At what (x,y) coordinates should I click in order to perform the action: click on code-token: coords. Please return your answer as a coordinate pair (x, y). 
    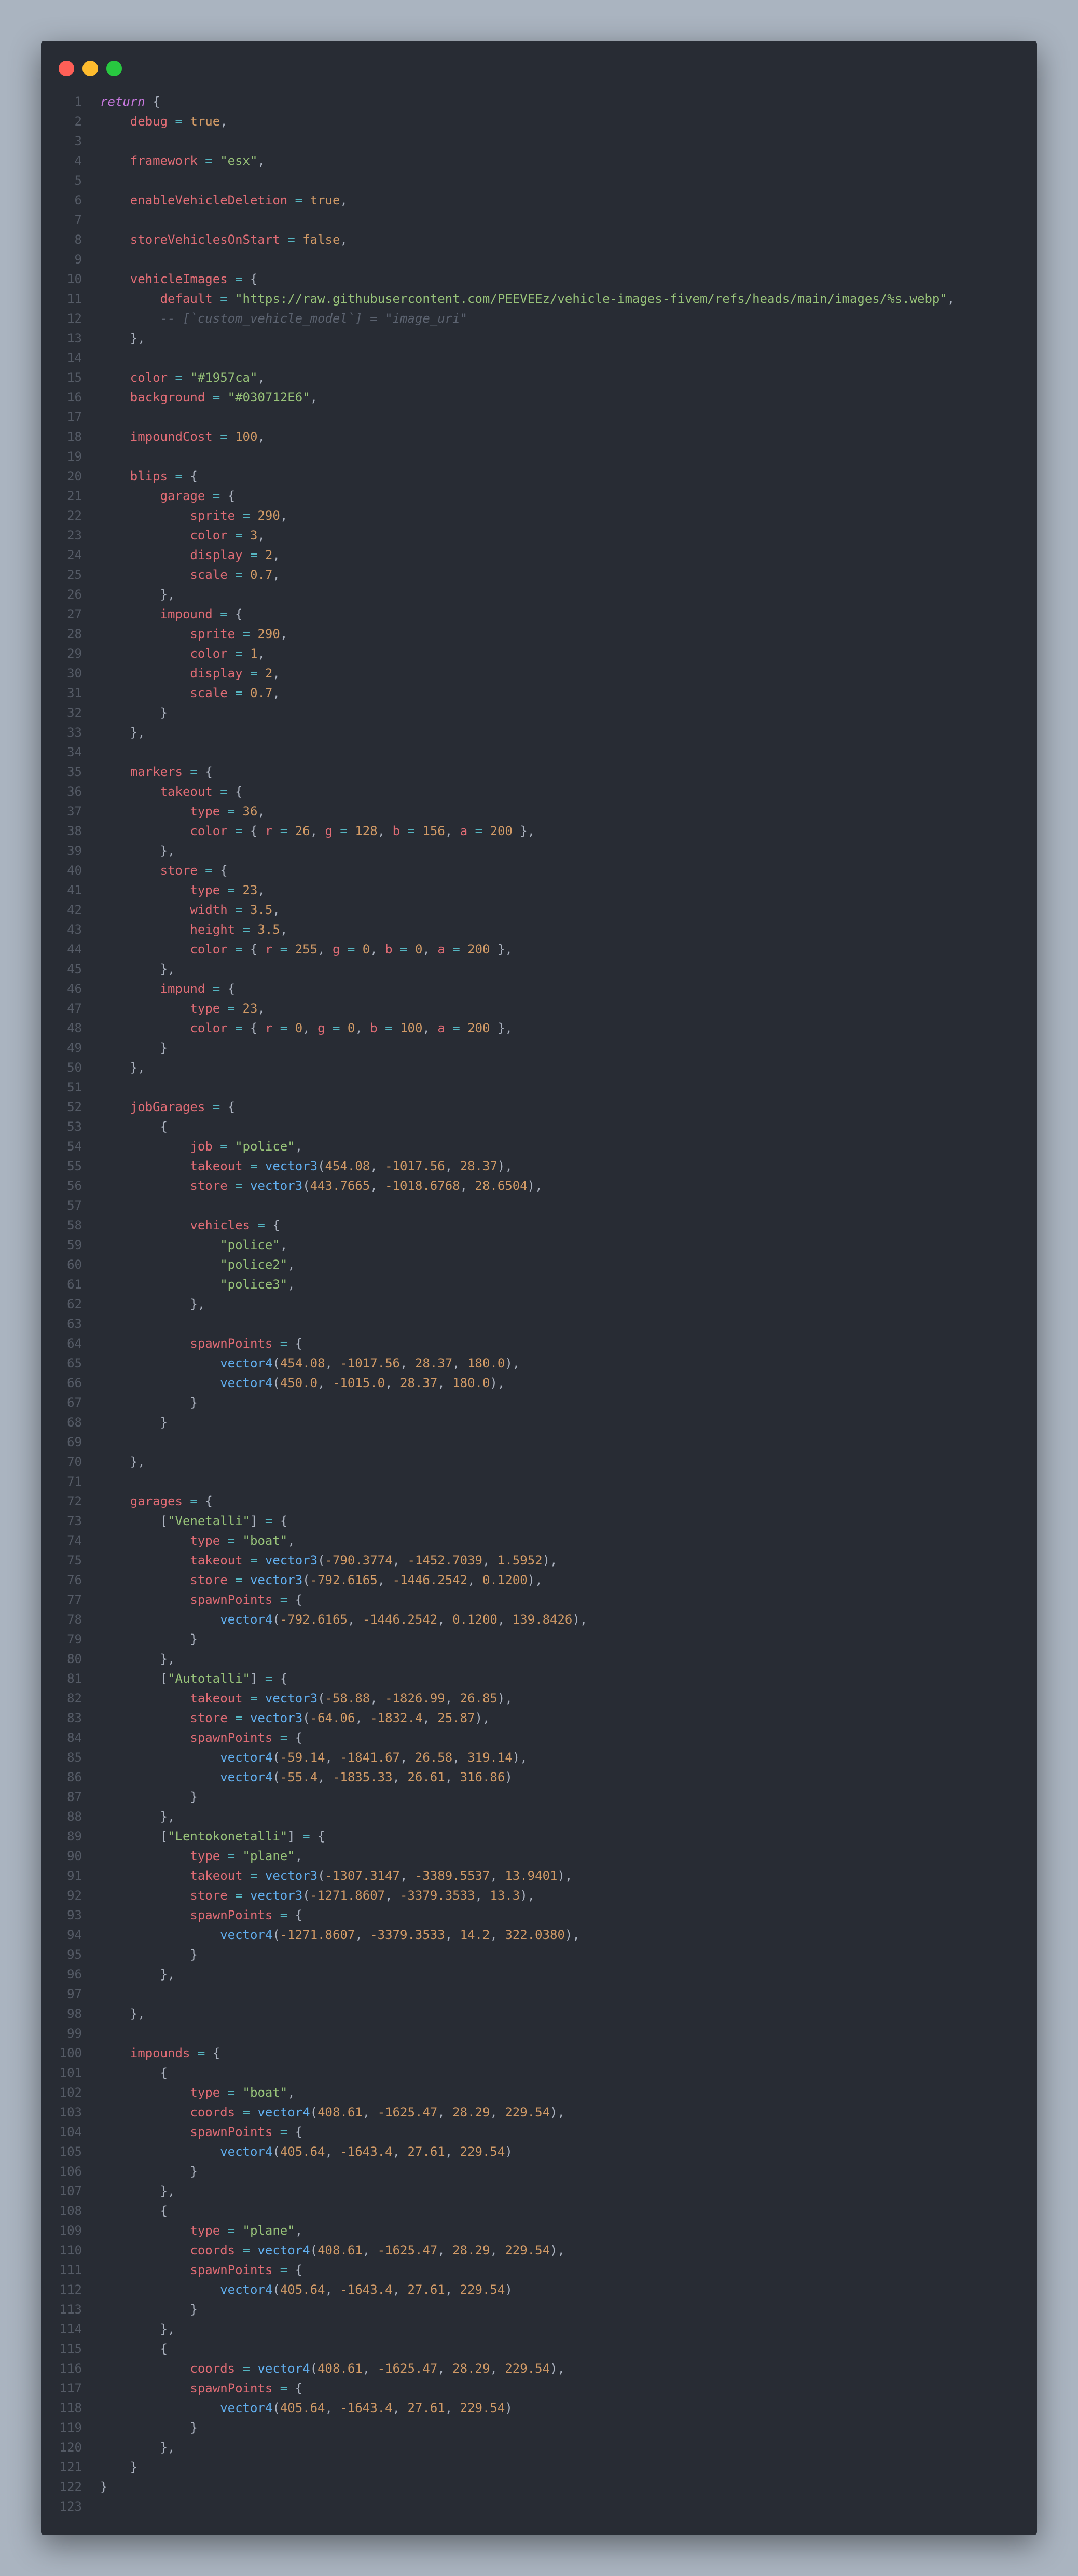
    Looking at the image, I should click on (213, 2368).